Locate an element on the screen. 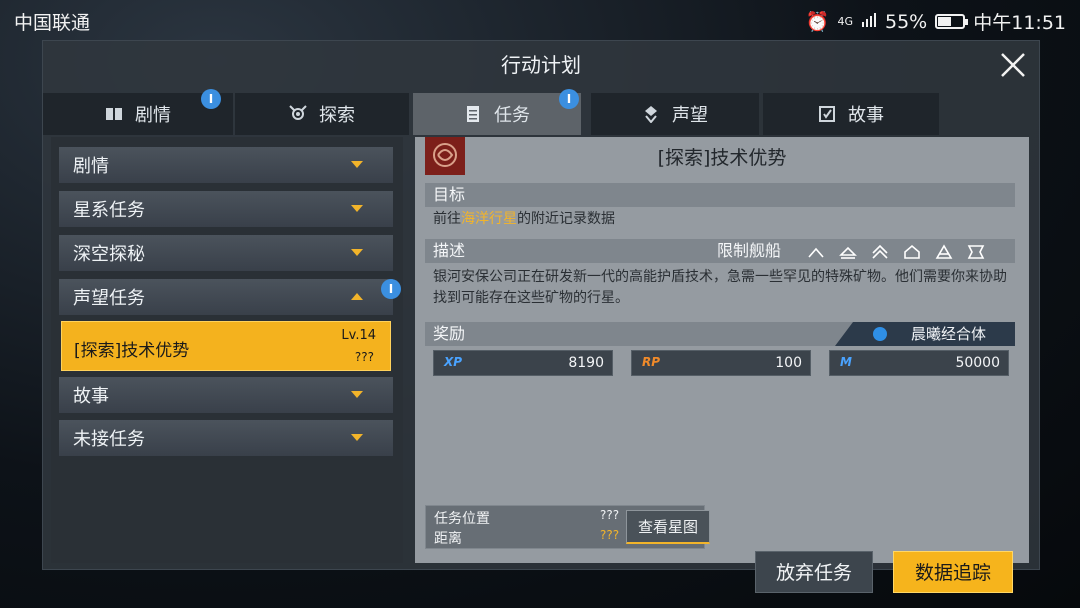 The height and width of the screenshot is (608, 1080). signal-icon is located at coordinates (869, 22).